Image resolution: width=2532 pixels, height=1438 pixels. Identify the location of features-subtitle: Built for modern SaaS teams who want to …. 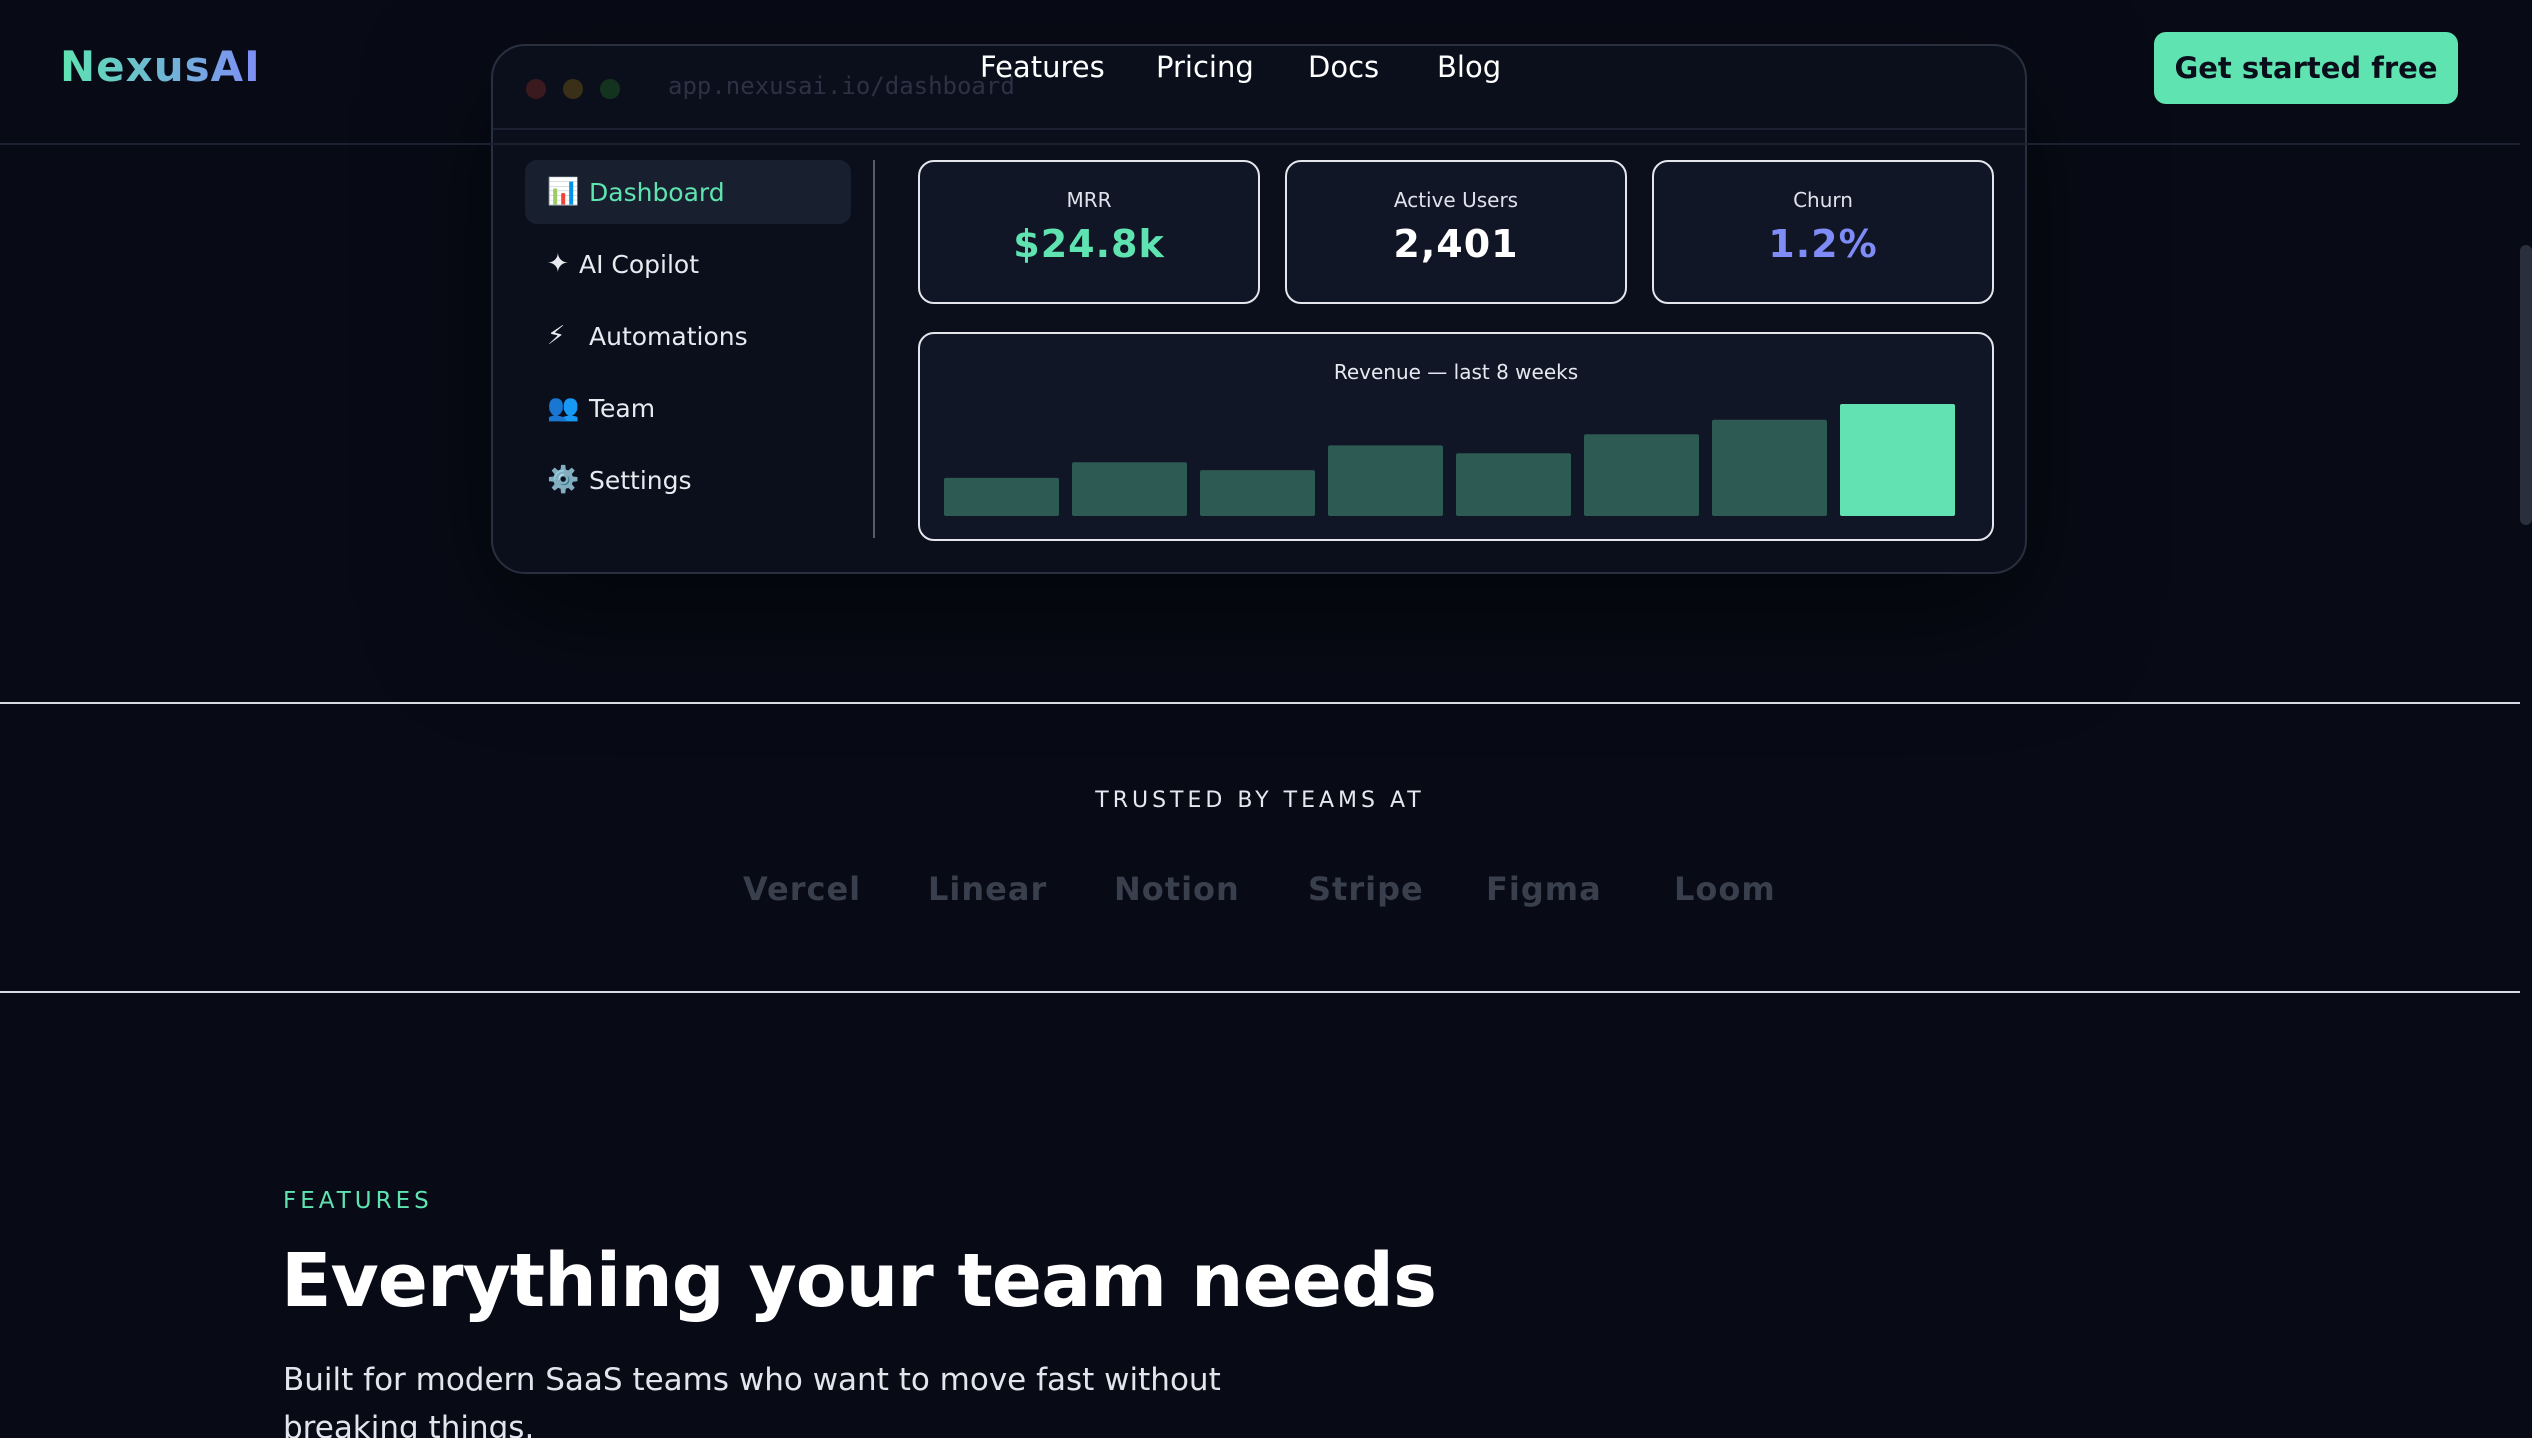
(752, 1400).